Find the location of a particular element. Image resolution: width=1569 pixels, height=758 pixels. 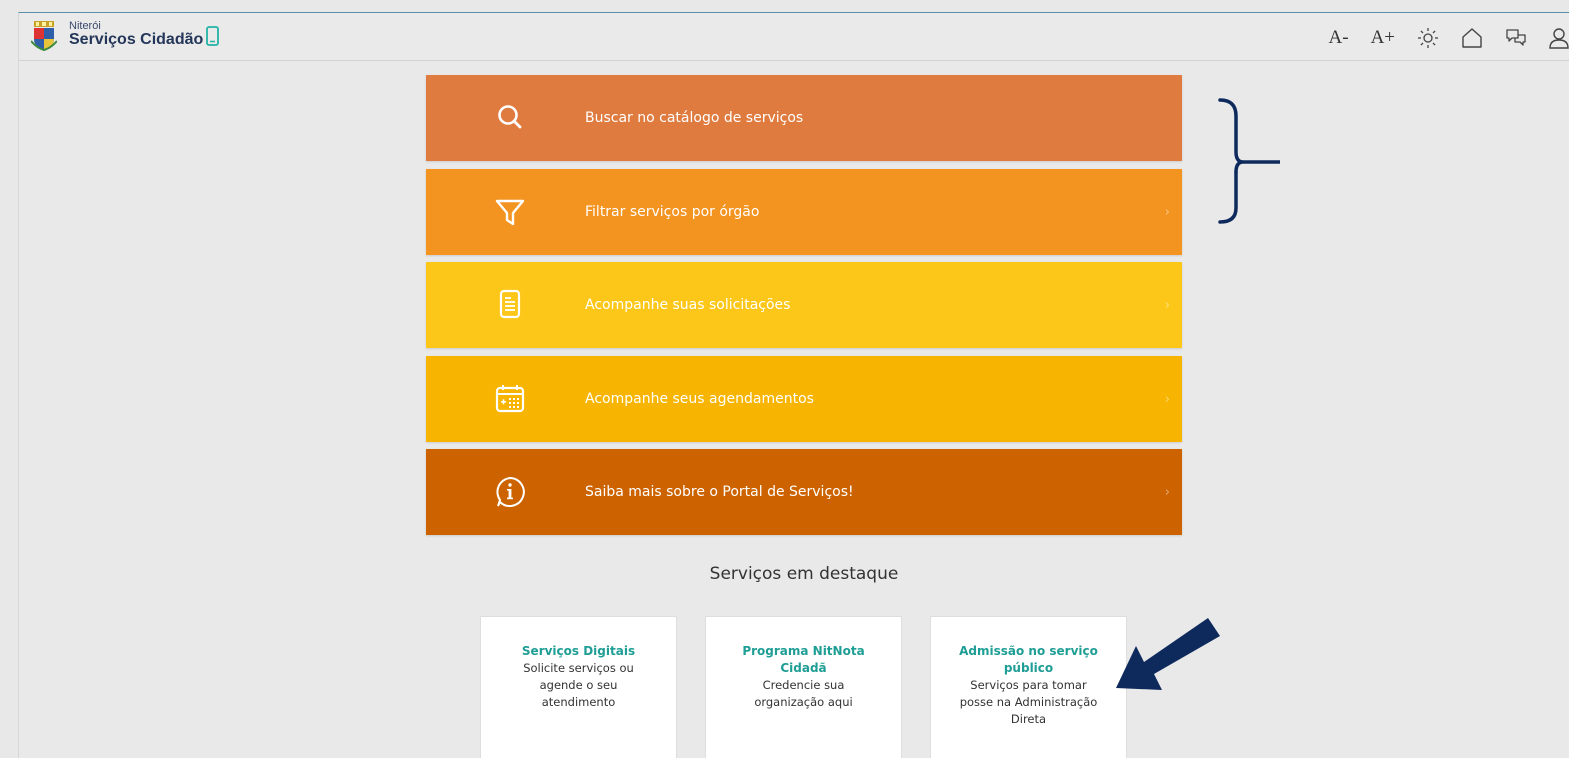

menu-about-portal: Saiba mais sobre o Portal de Serviços! › is located at coordinates (804, 492).